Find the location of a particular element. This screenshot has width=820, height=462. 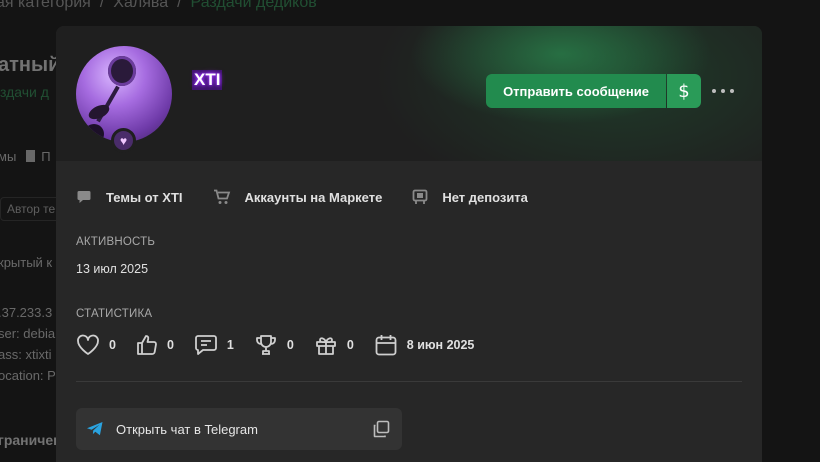

breadcrumb-item: Халява is located at coordinates (140, 5).